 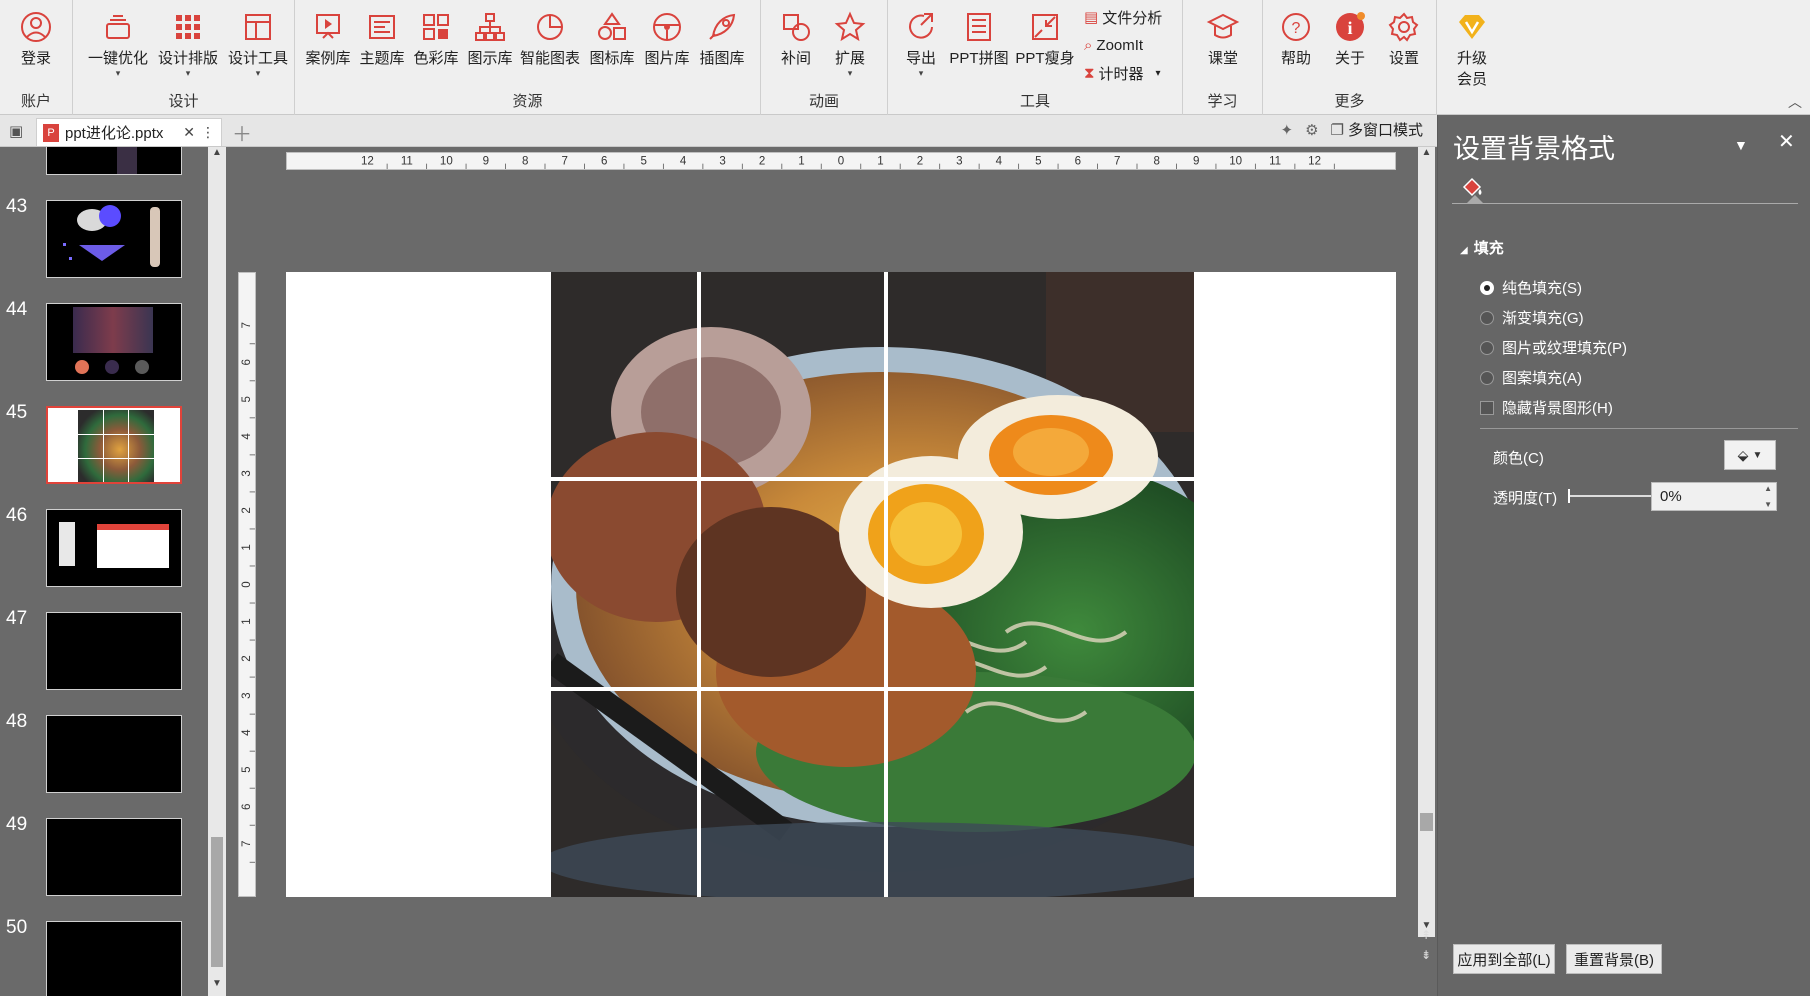 What do you see at coordinates (1786, 141) in the screenshot?
I see `close-panel-icon: ✕` at bounding box center [1786, 141].